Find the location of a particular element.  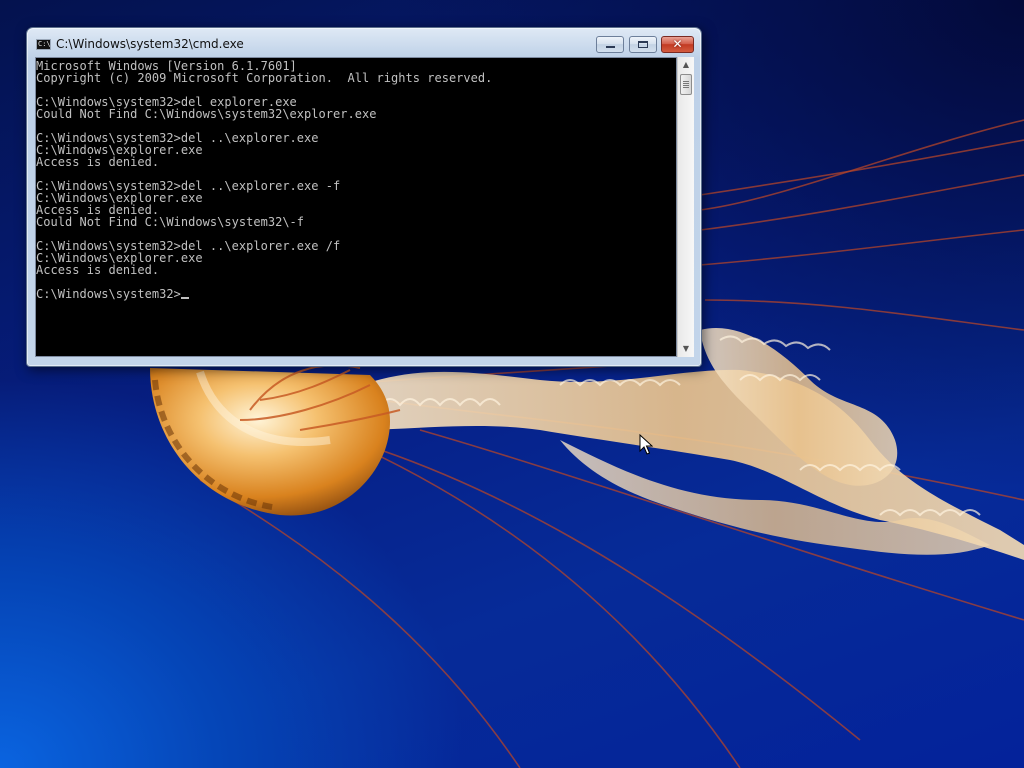

minimize-icon is located at coordinates (610, 47).